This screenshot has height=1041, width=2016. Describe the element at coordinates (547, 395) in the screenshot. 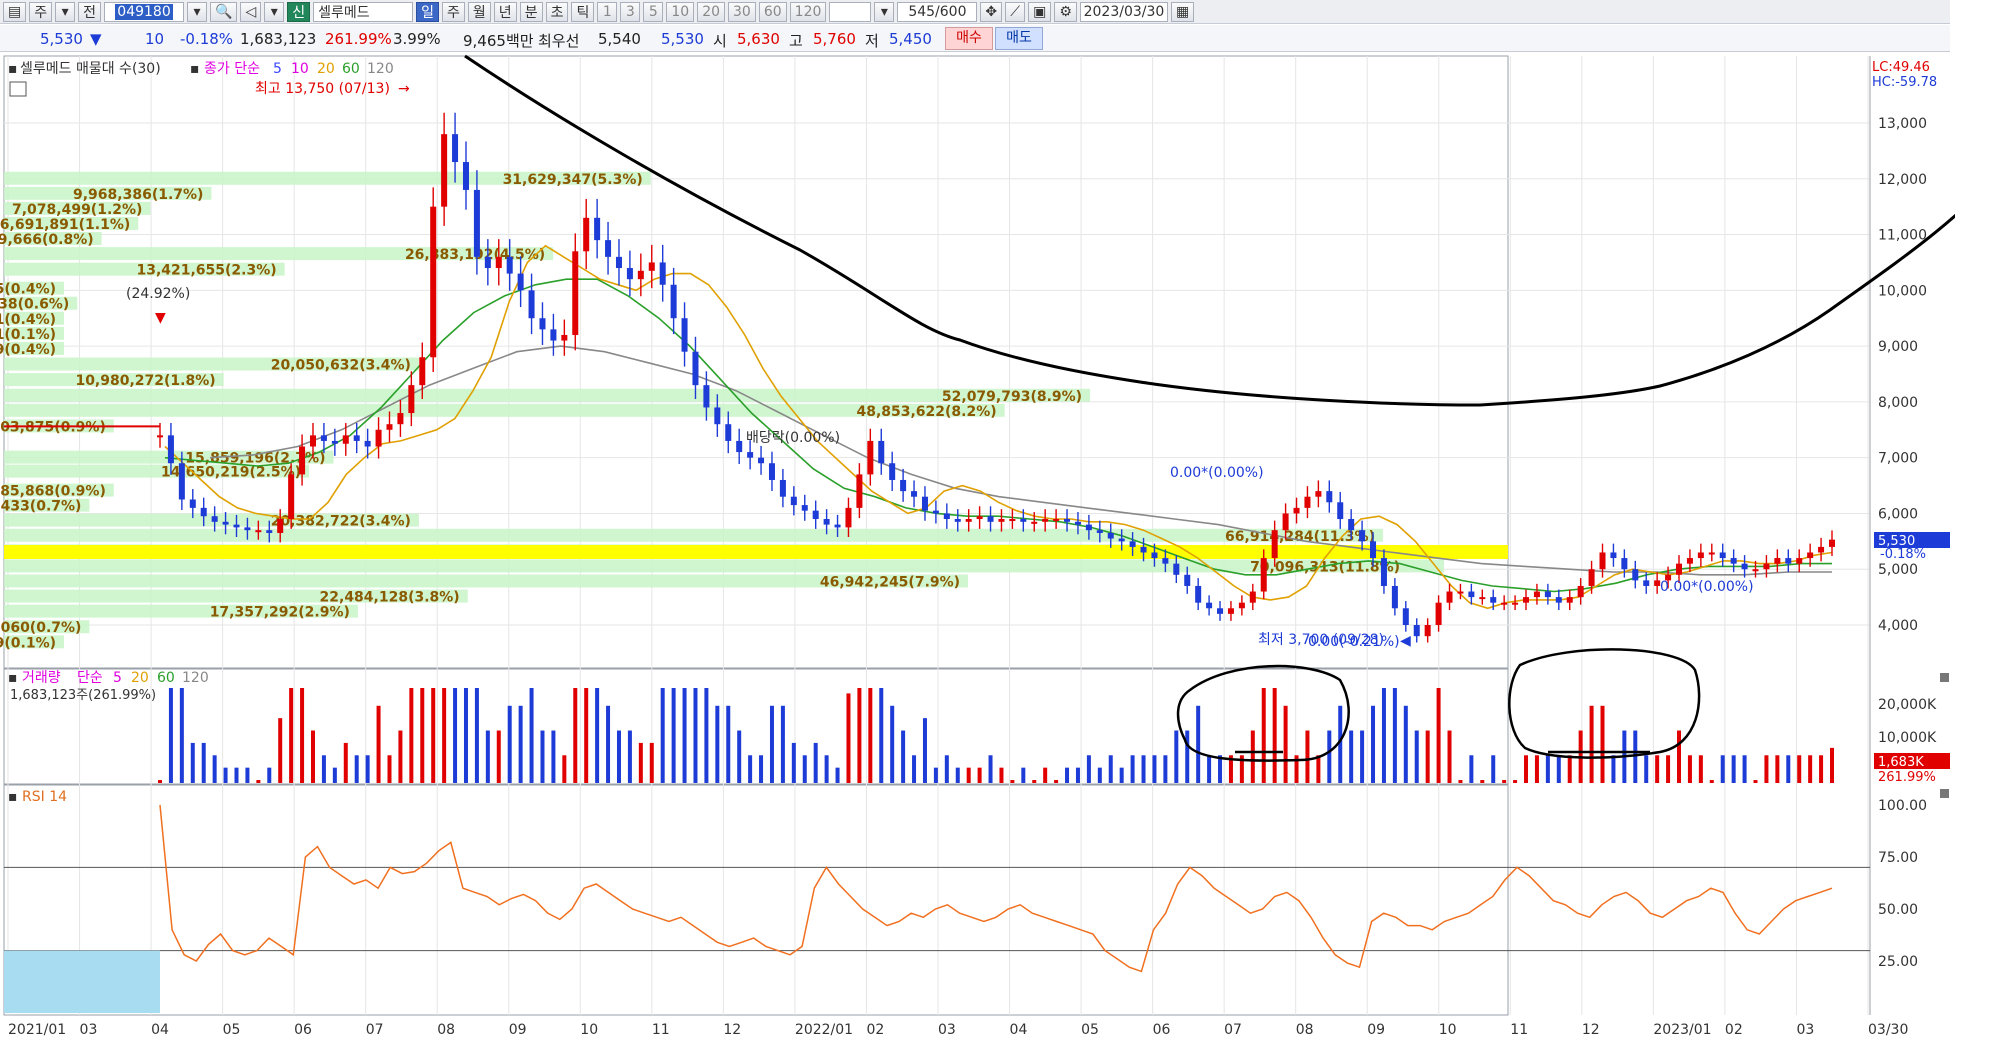

I see `profile-bar` at that location.